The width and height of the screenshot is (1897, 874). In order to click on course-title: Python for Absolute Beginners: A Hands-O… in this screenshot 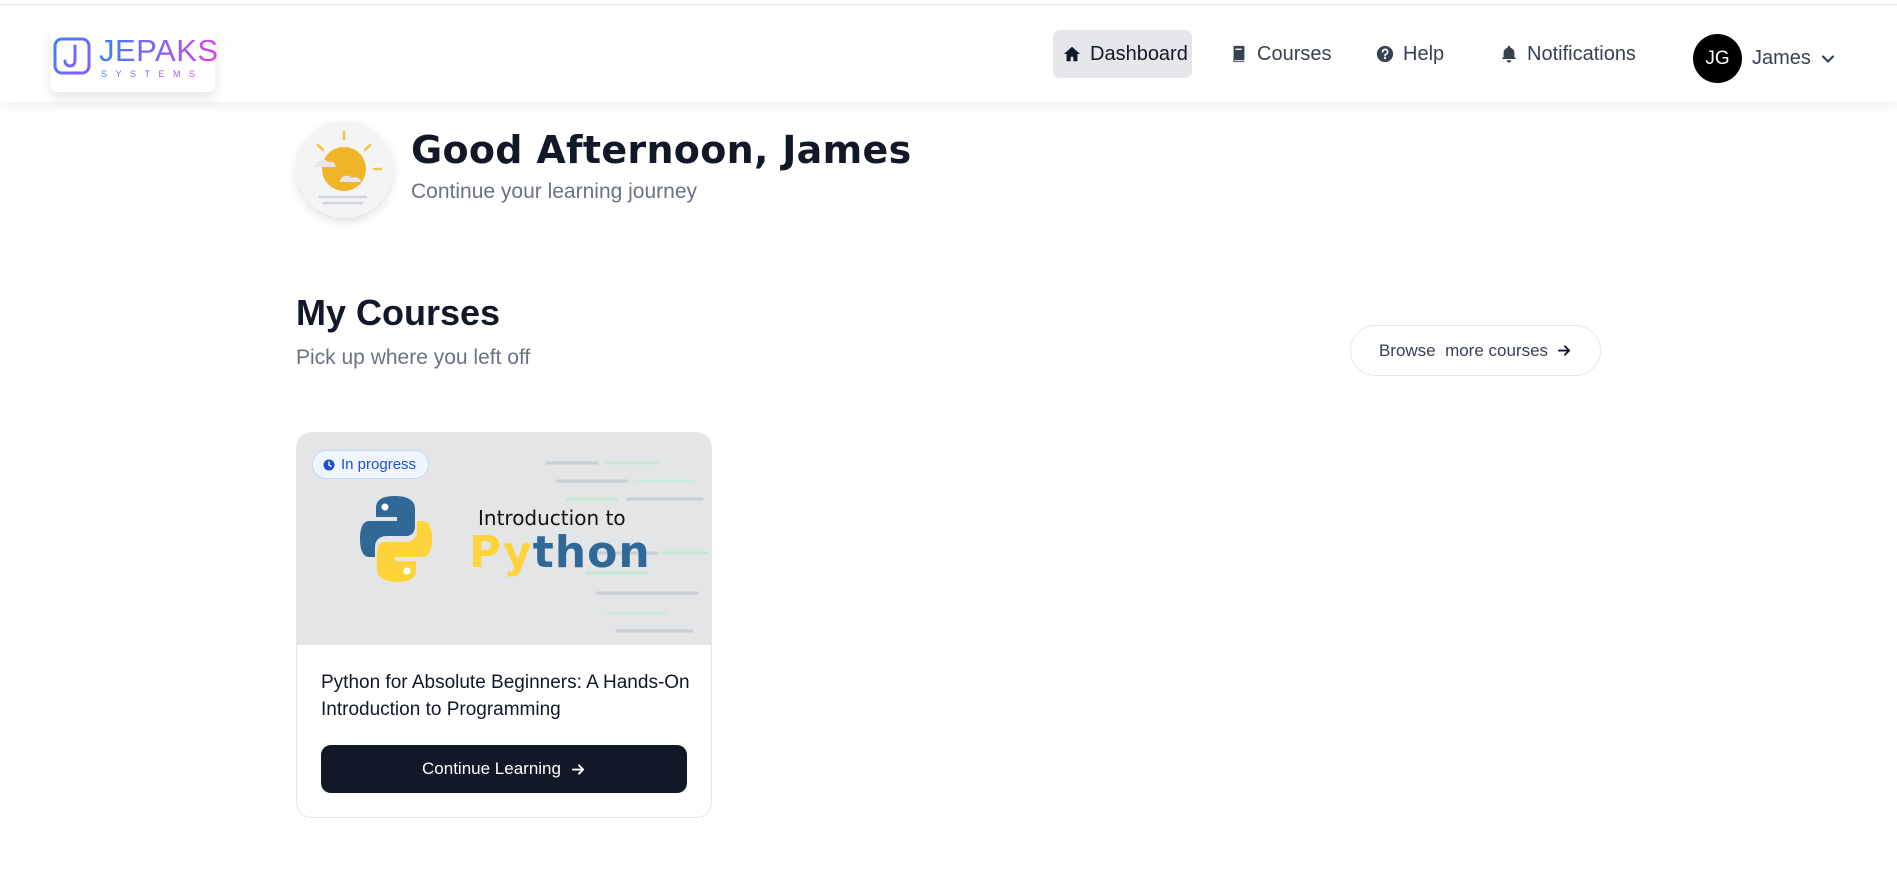, I will do `click(505, 696)`.